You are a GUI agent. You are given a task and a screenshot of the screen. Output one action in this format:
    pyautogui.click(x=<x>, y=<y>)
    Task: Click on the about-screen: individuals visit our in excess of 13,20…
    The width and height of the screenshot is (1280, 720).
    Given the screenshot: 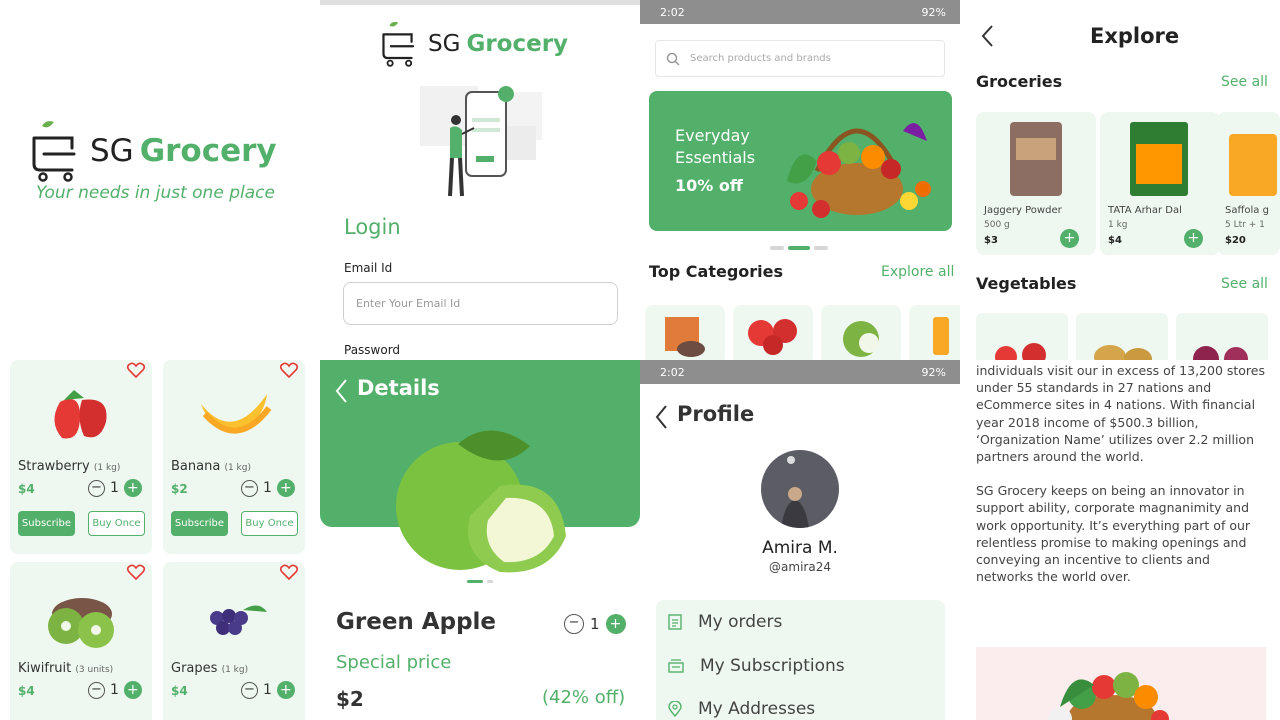 What is the action you would take?
    pyautogui.click(x=1120, y=540)
    